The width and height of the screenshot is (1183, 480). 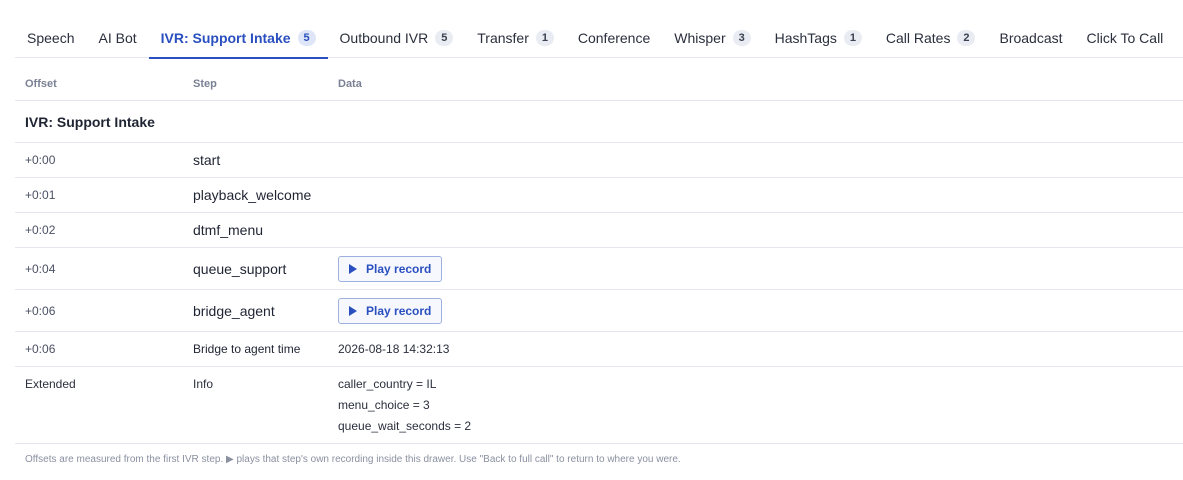 I want to click on tab-count-badge: 2, so click(x=966, y=38).